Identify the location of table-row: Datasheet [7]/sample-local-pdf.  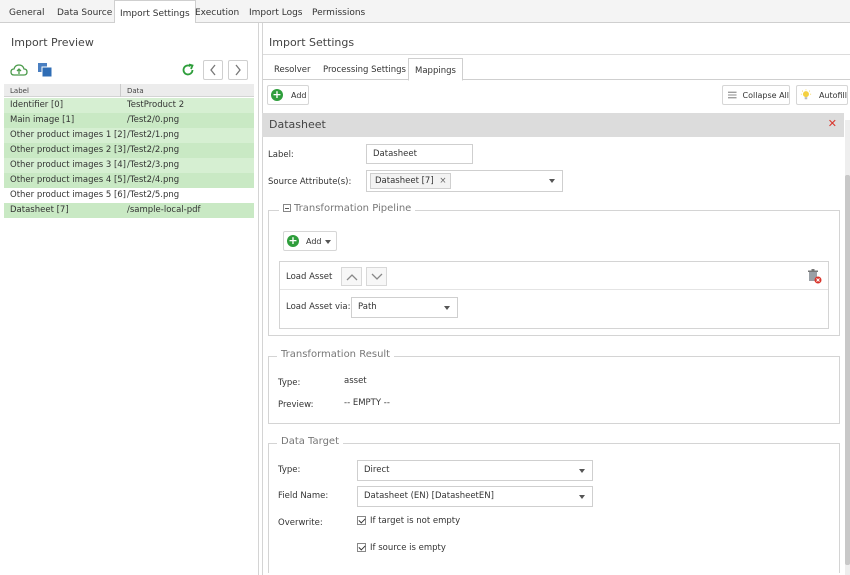
(129, 210).